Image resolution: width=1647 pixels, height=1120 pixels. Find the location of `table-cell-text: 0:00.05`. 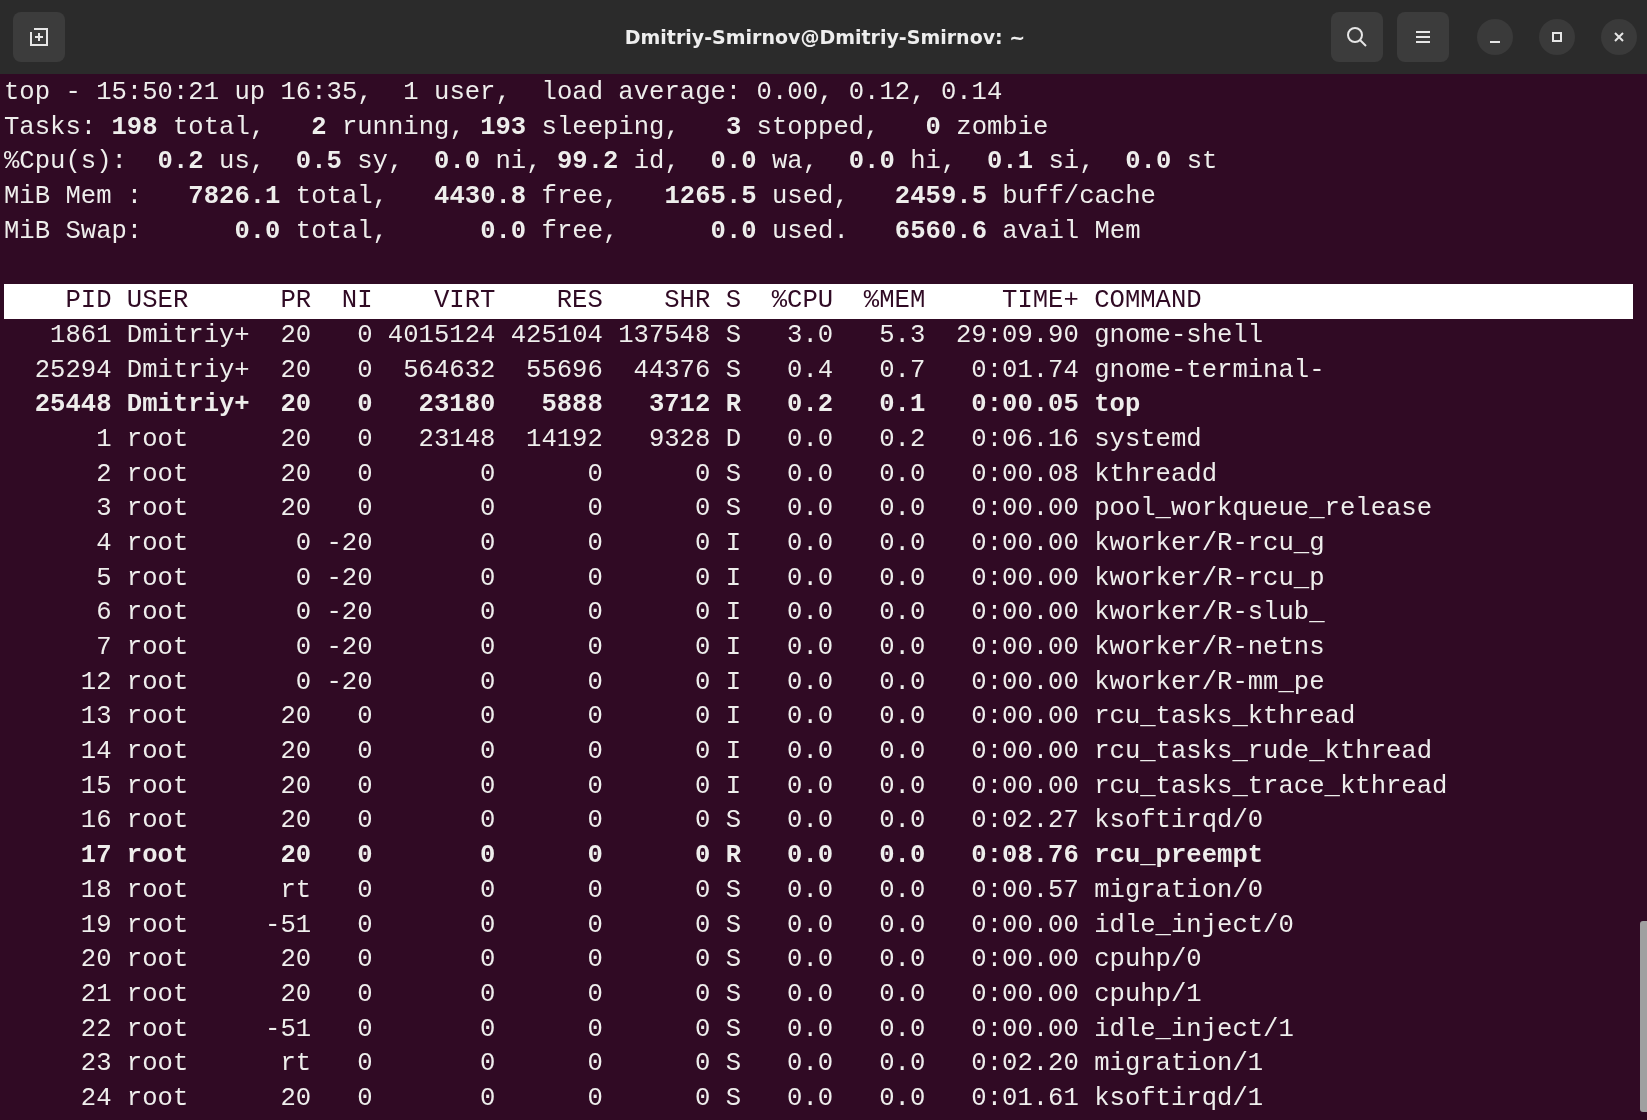

table-cell-text: 0:00.05 is located at coordinates (1024, 405).